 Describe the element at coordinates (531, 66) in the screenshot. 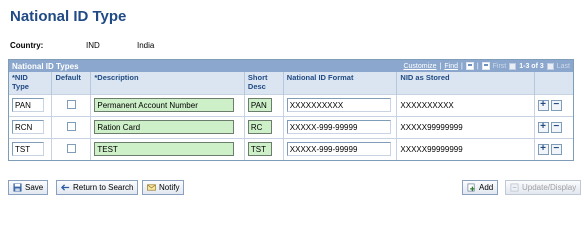

I see `row-range: 1-3 of 3` at that location.